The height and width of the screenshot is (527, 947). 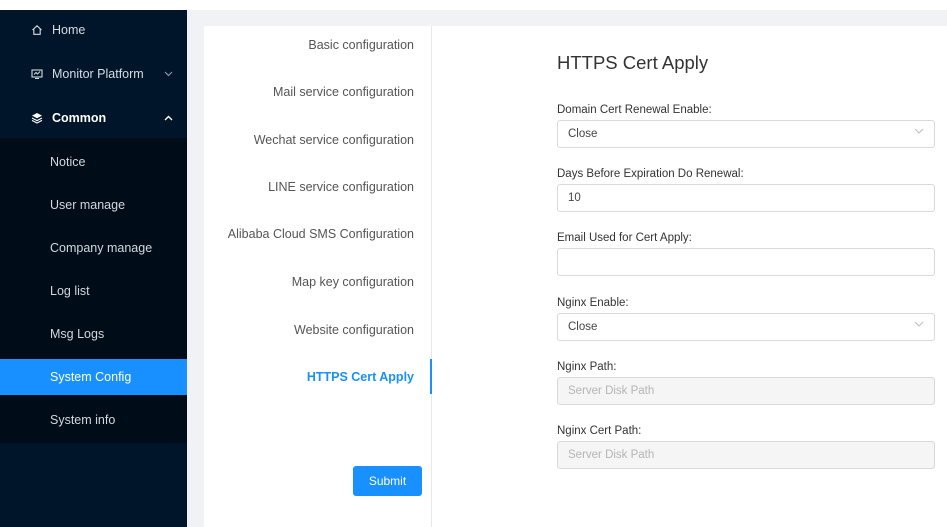 What do you see at coordinates (473, 5) in the screenshot?
I see `top-bar` at bounding box center [473, 5].